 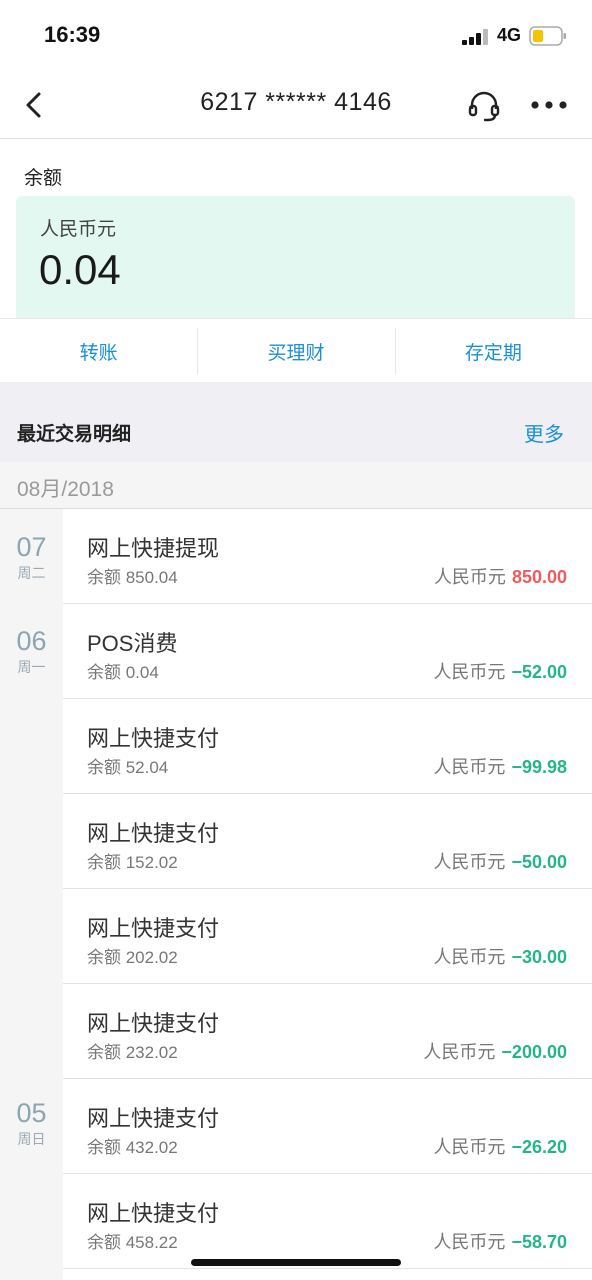 I want to click on transfer-button: 转账, so click(x=98, y=351).